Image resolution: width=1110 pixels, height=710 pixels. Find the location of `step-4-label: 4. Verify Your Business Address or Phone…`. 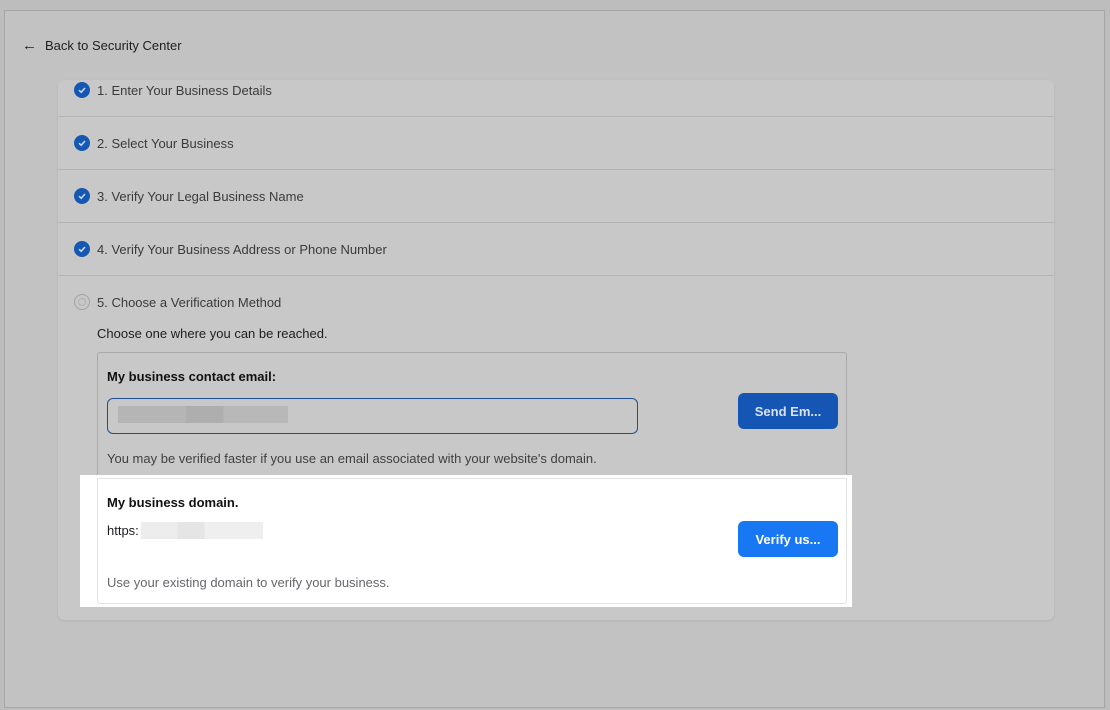

step-4-label: 4. Verify Your Business Address or Phone… is located at coordinates (242, 249).